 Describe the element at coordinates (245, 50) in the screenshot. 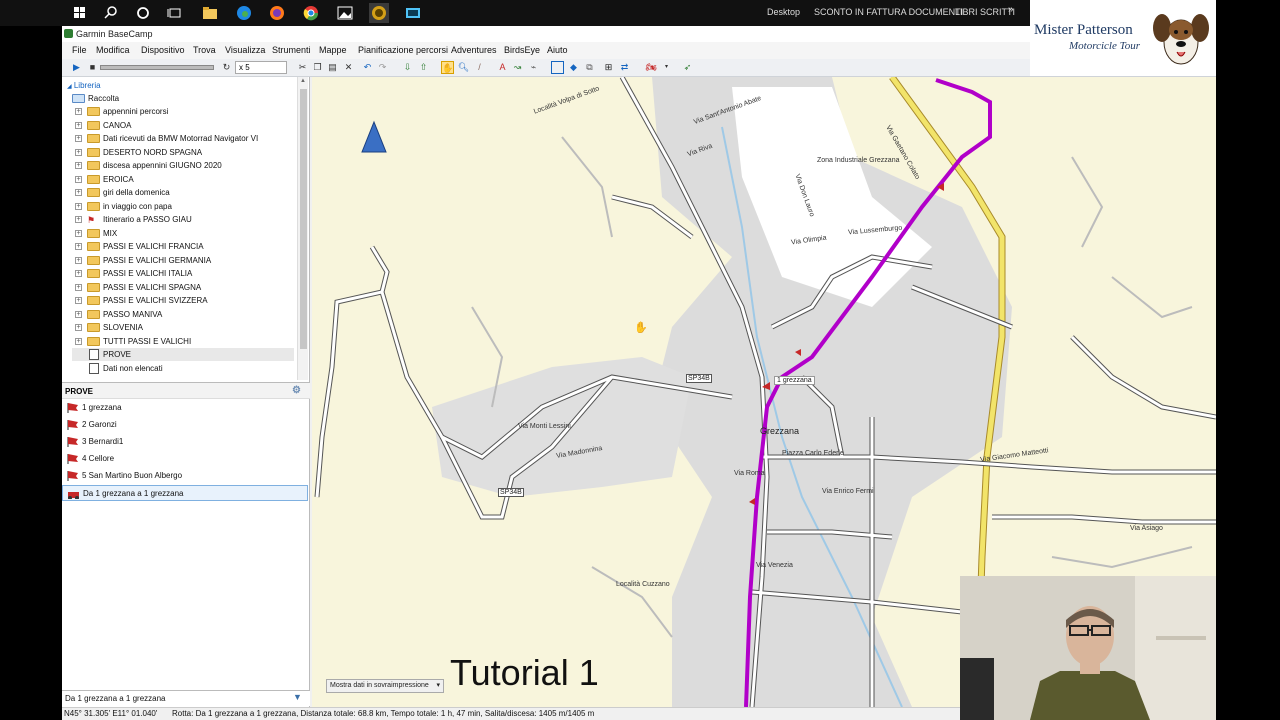

I see `menu-visualizza: Visualizza` at that location.